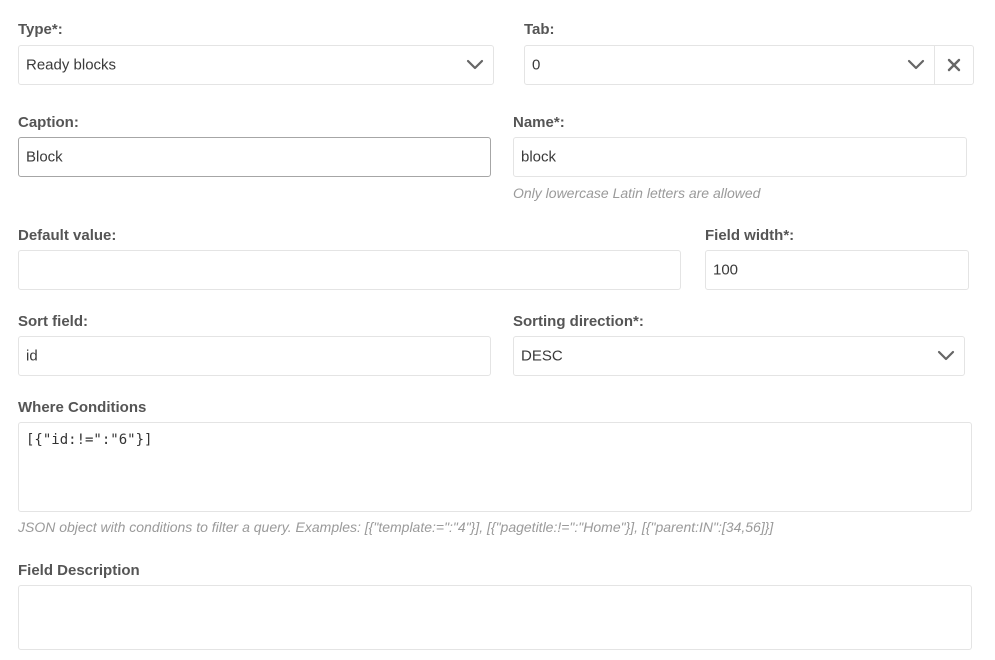  Describe the element at coordinates (71, 65) in the screenshot. I see `type-select-value: Ready blocks` at that location.